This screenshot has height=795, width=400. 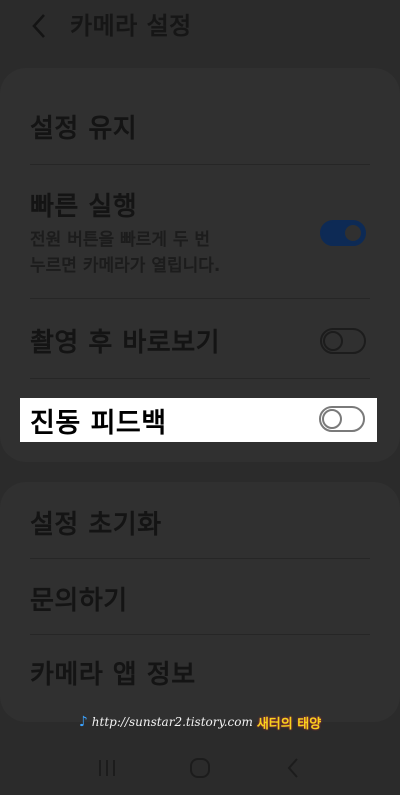 I want to click on watermark-brand: 새터의 태양, so click(x=289, y=724).